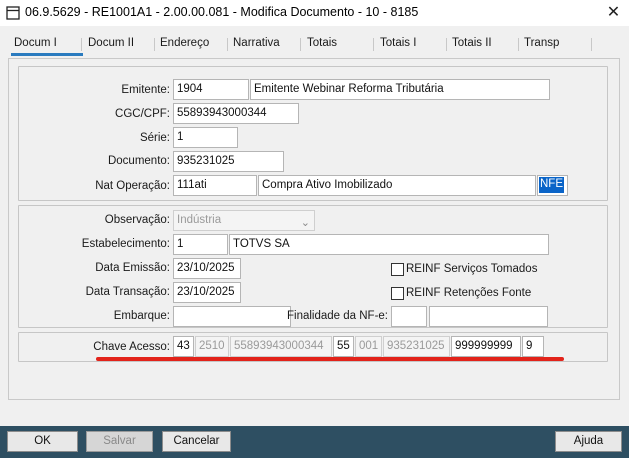 The height and width of the screenshot is (458, 629). Describe the element at coordinates (244, 220) in the screenshot. I see `observacao-select: Indústria ⌄` at that location.